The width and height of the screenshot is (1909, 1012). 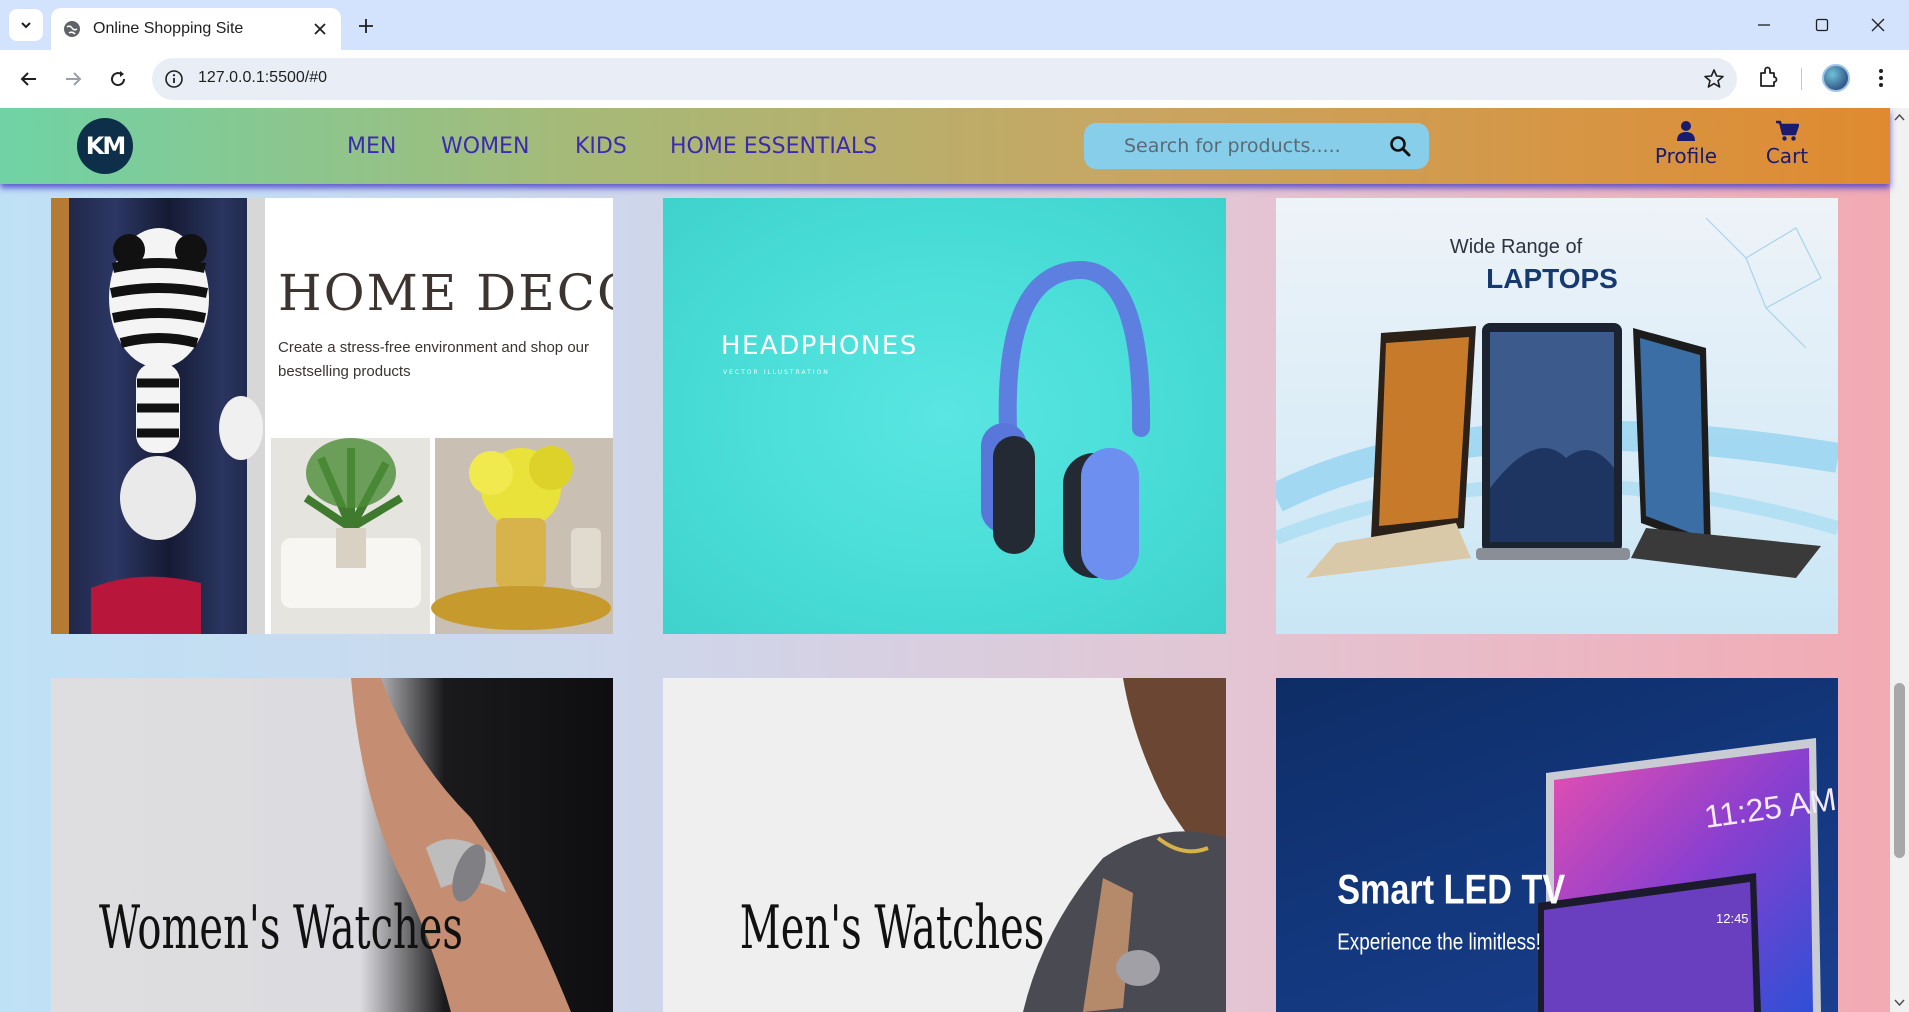 What do you see at coordinates (1801, 79) in the screenshot?
I see `toolbar-separator` at bounding box center [1801, 79].